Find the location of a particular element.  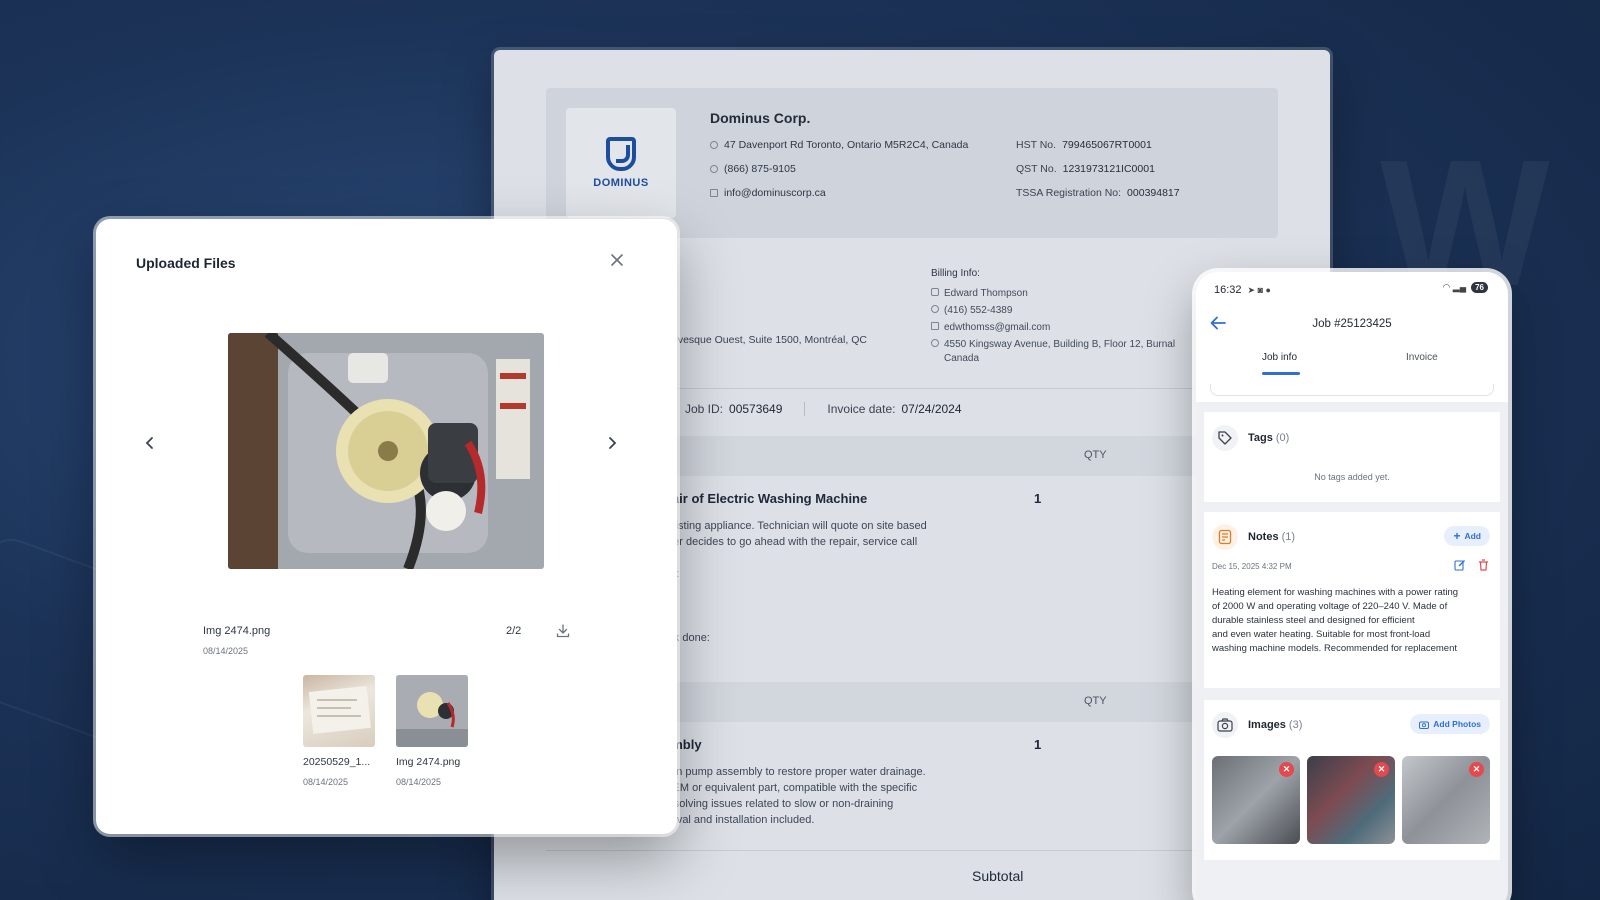

washing-machine-motor-photo is located at coordinates (386, 451).